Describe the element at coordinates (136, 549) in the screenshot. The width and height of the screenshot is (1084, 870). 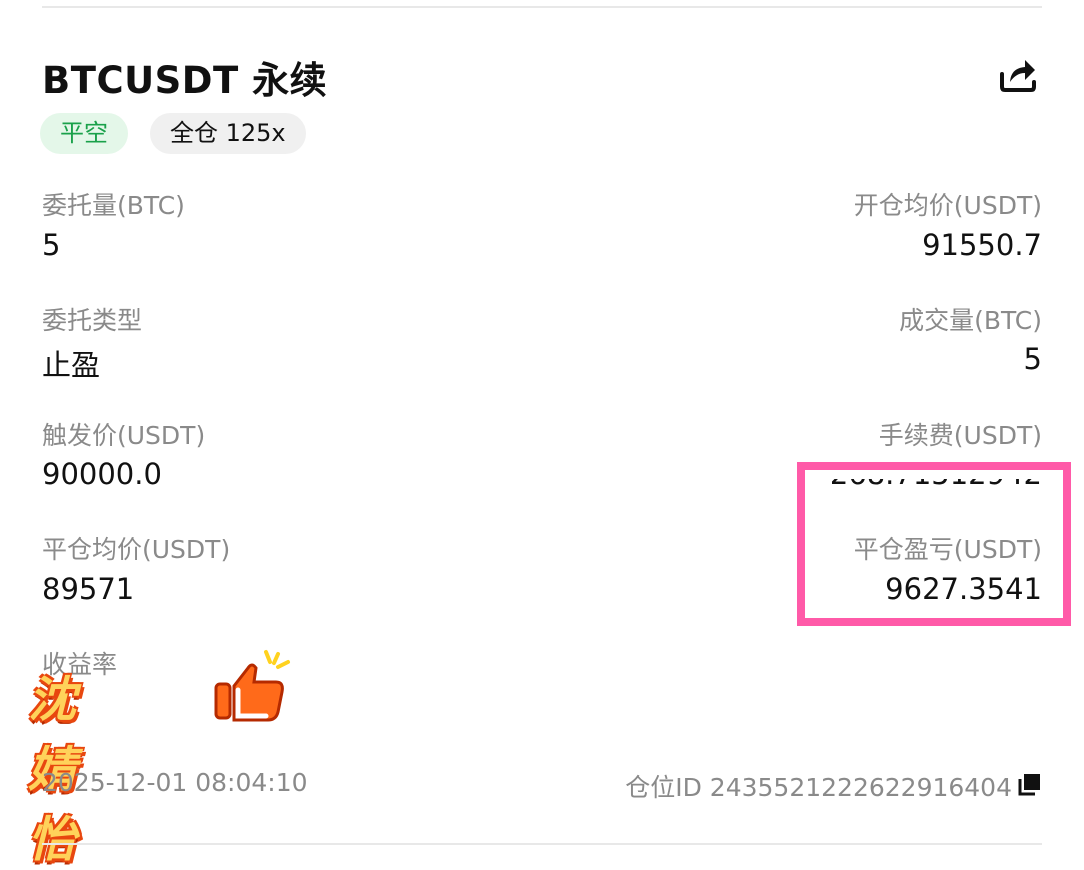
I see `avg-close-label: 平仓均价(USDT)` at that location.